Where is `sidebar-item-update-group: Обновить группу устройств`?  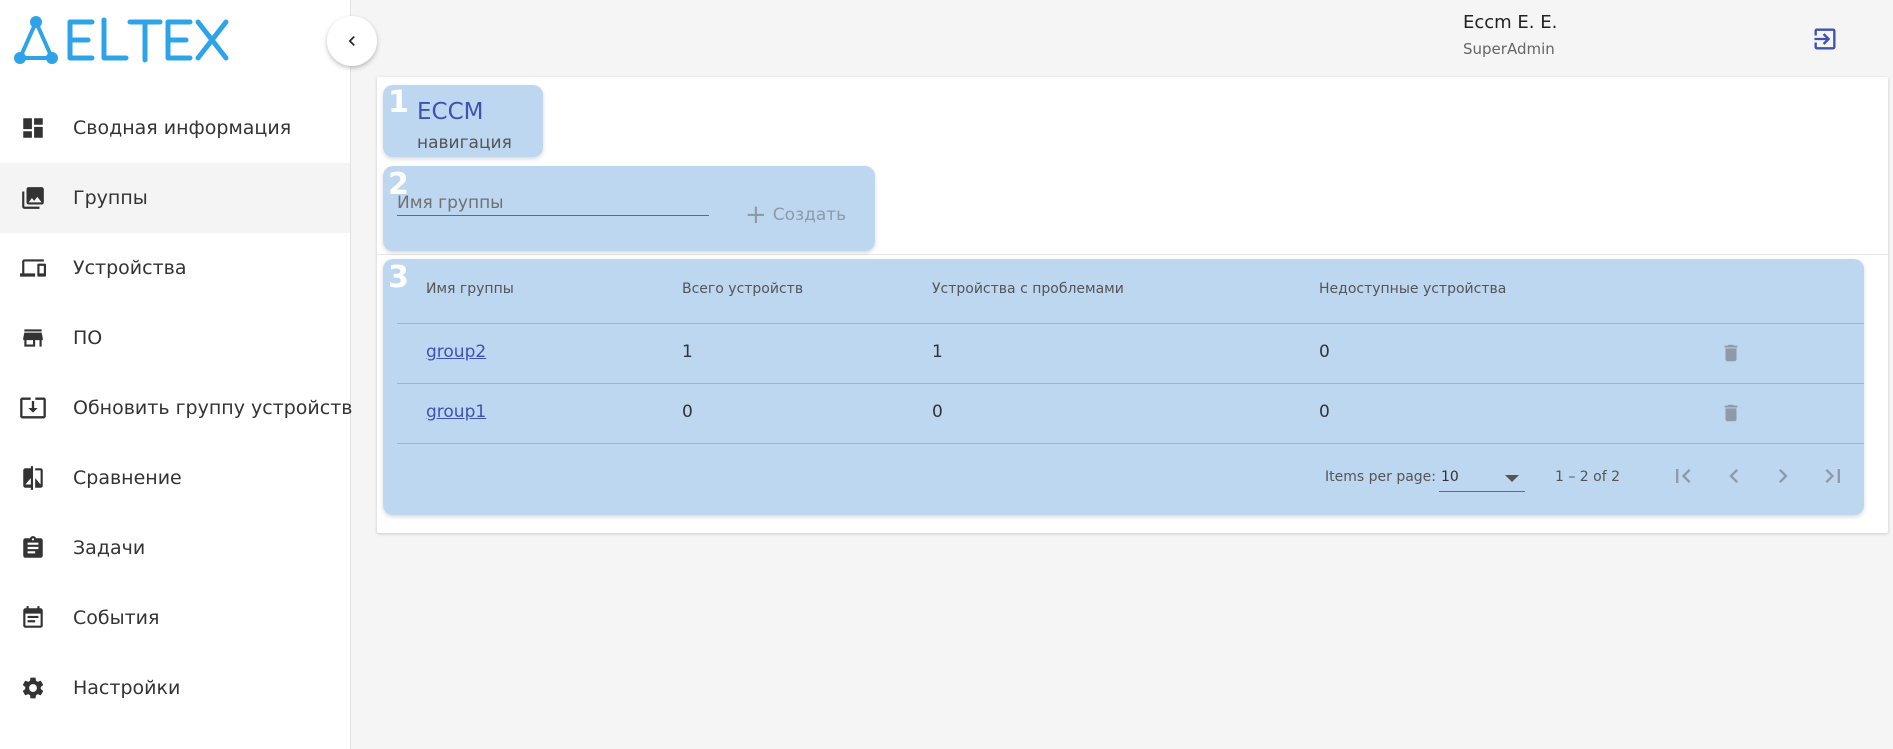 sidebar-item-update-group: Обновить группу устройств is located at coordinates (176, 408).